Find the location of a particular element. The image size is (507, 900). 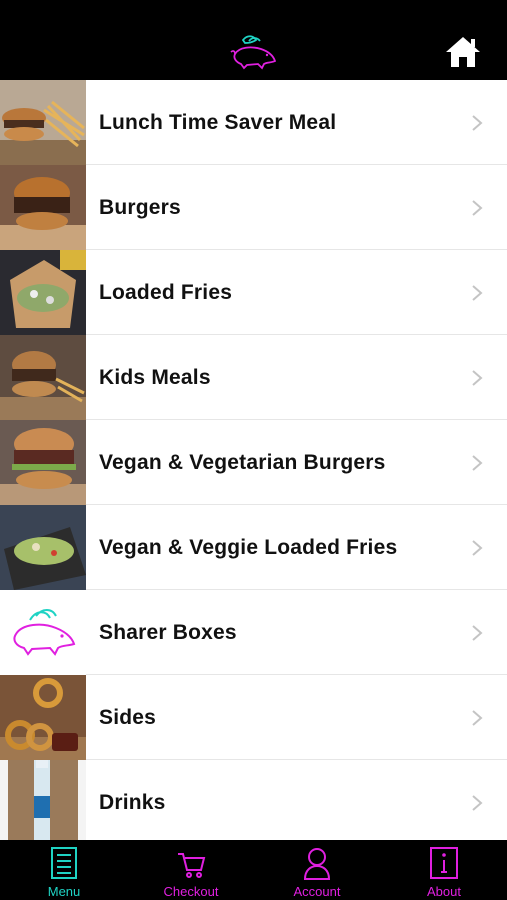

menu-item-label: Lunch Time Saver Meal is located at coordinates (218, 122).